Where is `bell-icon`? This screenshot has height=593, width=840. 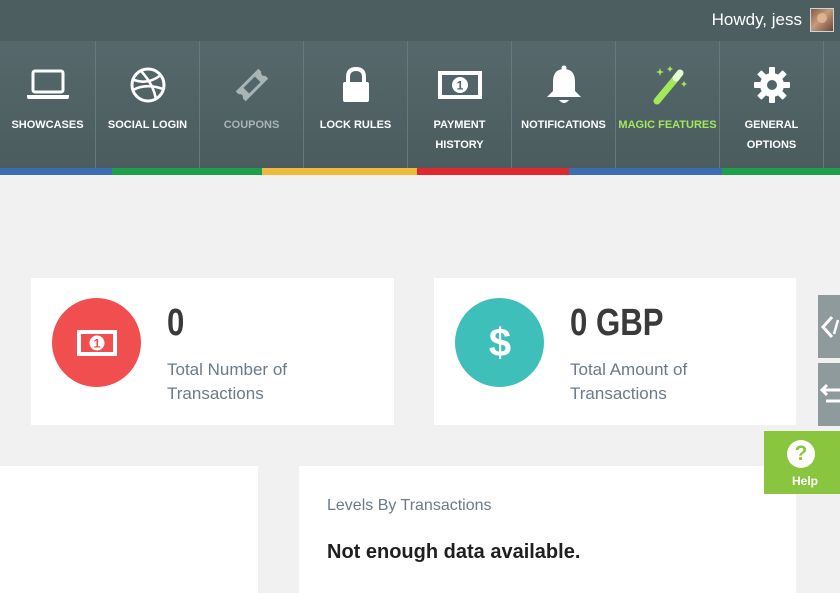
bell-icon is located at coordinates (563, 84).